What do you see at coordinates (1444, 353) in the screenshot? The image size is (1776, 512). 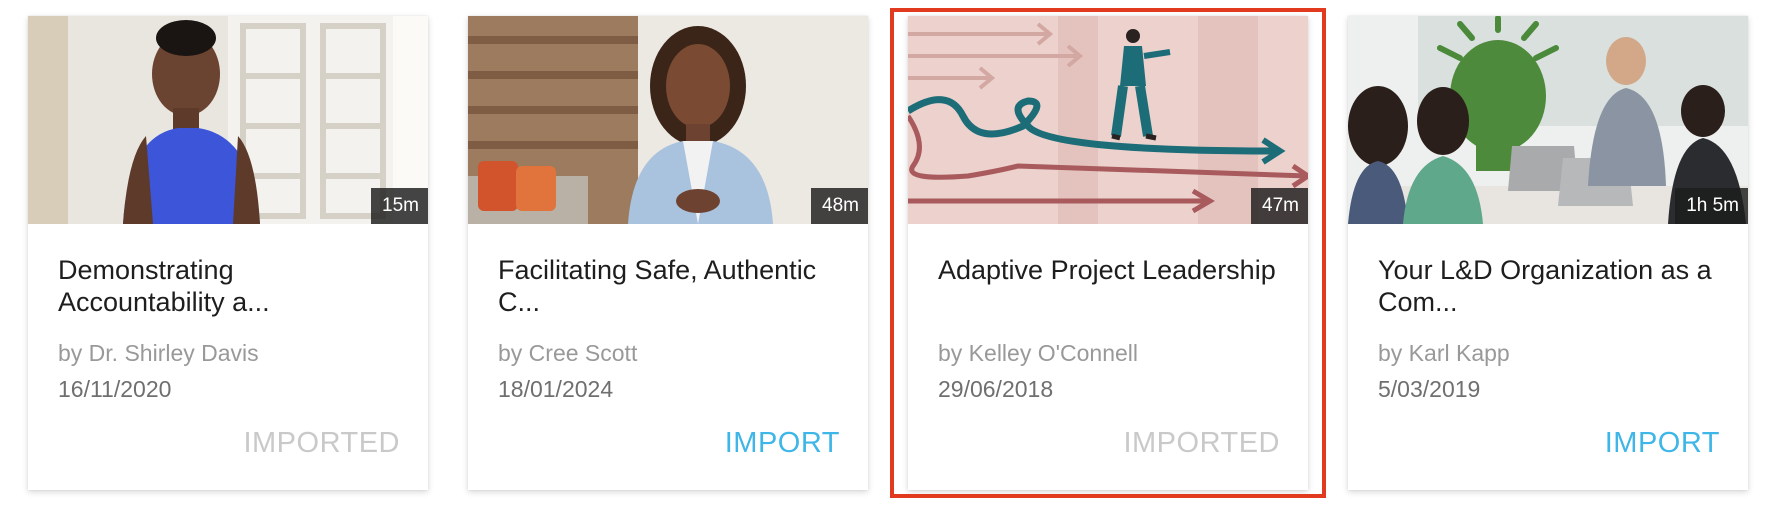 I see `course-author: by Karl Kapp` at bounding box center [1444, 353].